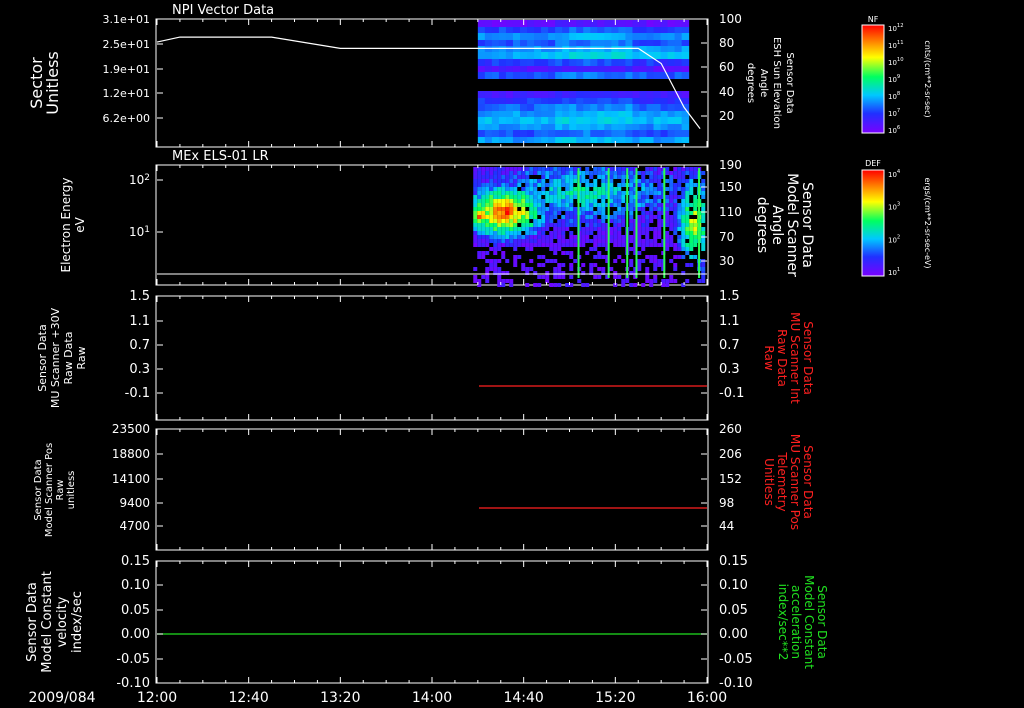 This screenshot has width=1024, height=708. Describe the element at coordinates (523, 698) in the screenshot. I see `time-tick-label: 14:40` at that location.